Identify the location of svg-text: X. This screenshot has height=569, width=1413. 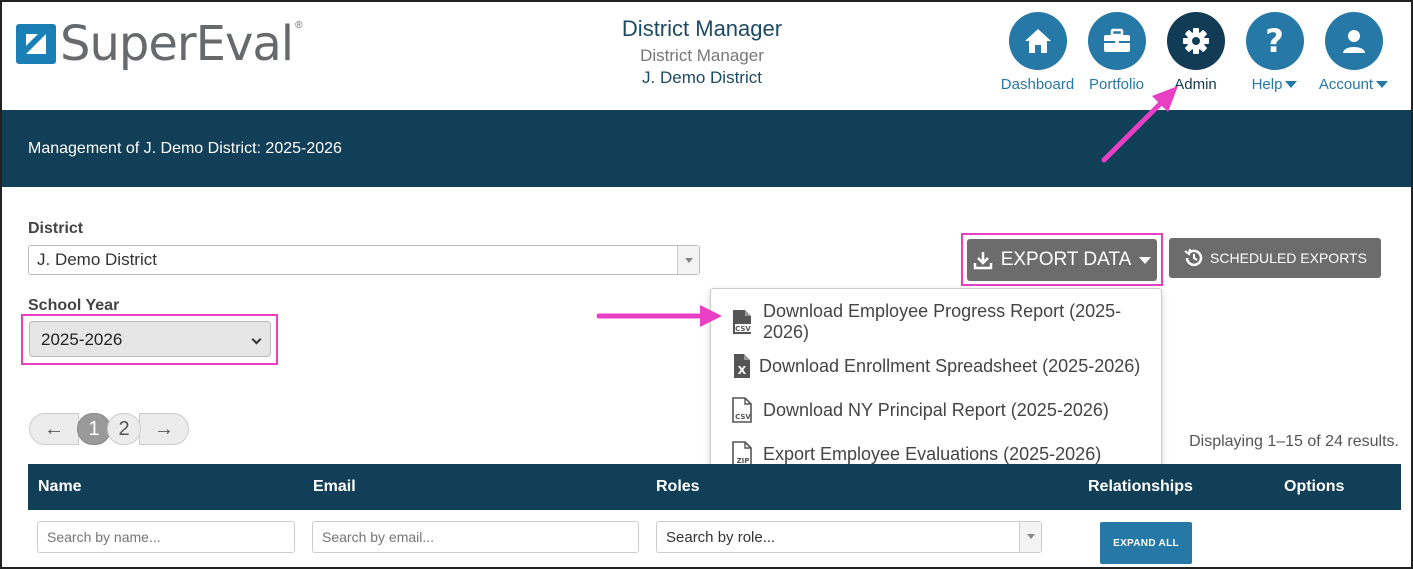
(742, 370).